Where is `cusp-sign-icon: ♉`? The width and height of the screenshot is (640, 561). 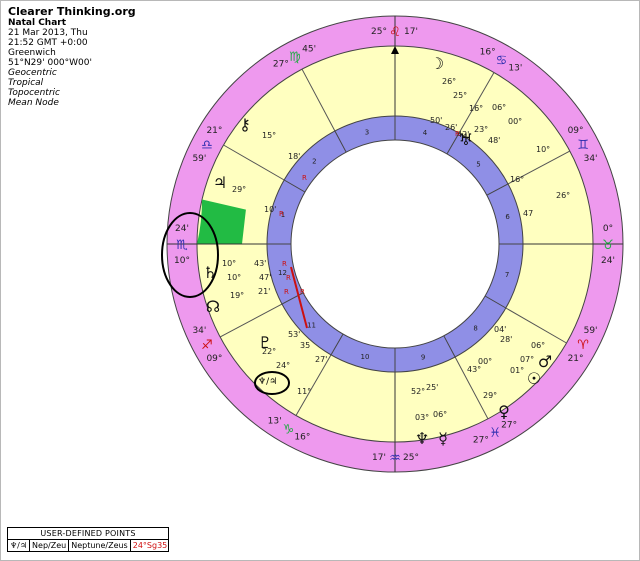
cusp-sign-icon: ♉ is located at coordinates (608, 245).